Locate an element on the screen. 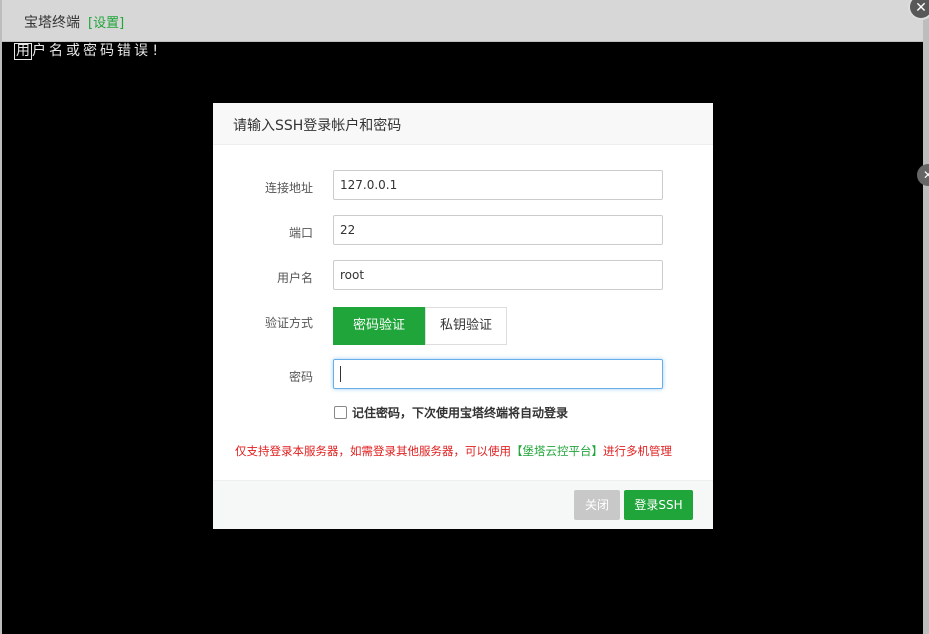  terminal-cursor-char: 用 is located at coordinates (23, 51).